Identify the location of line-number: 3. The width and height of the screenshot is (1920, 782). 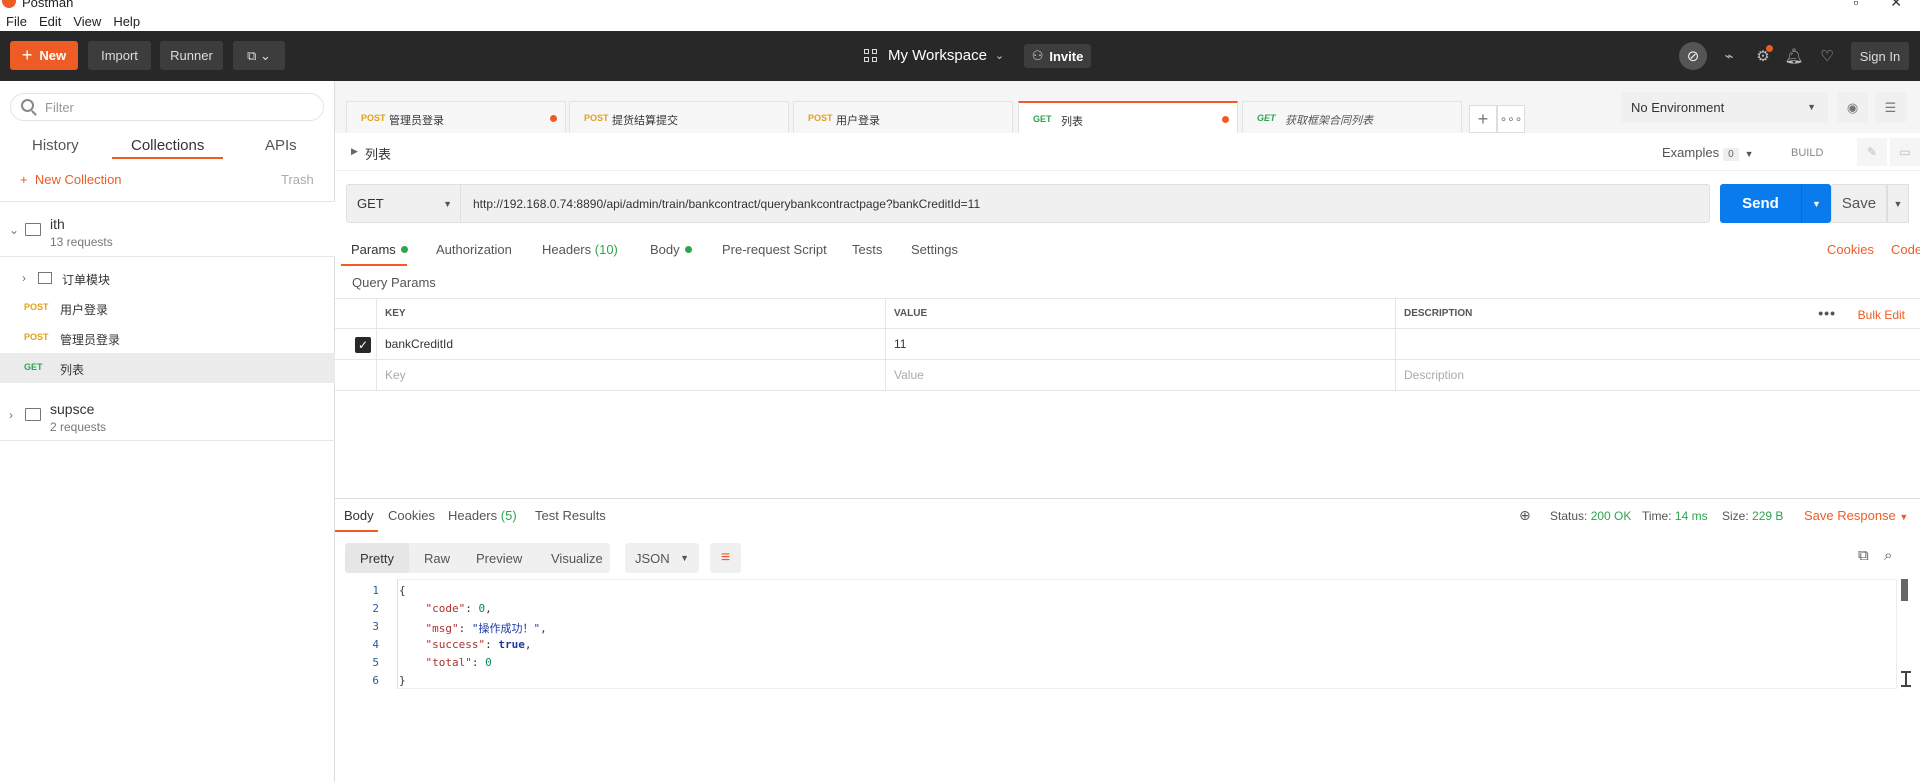
(375, 626).